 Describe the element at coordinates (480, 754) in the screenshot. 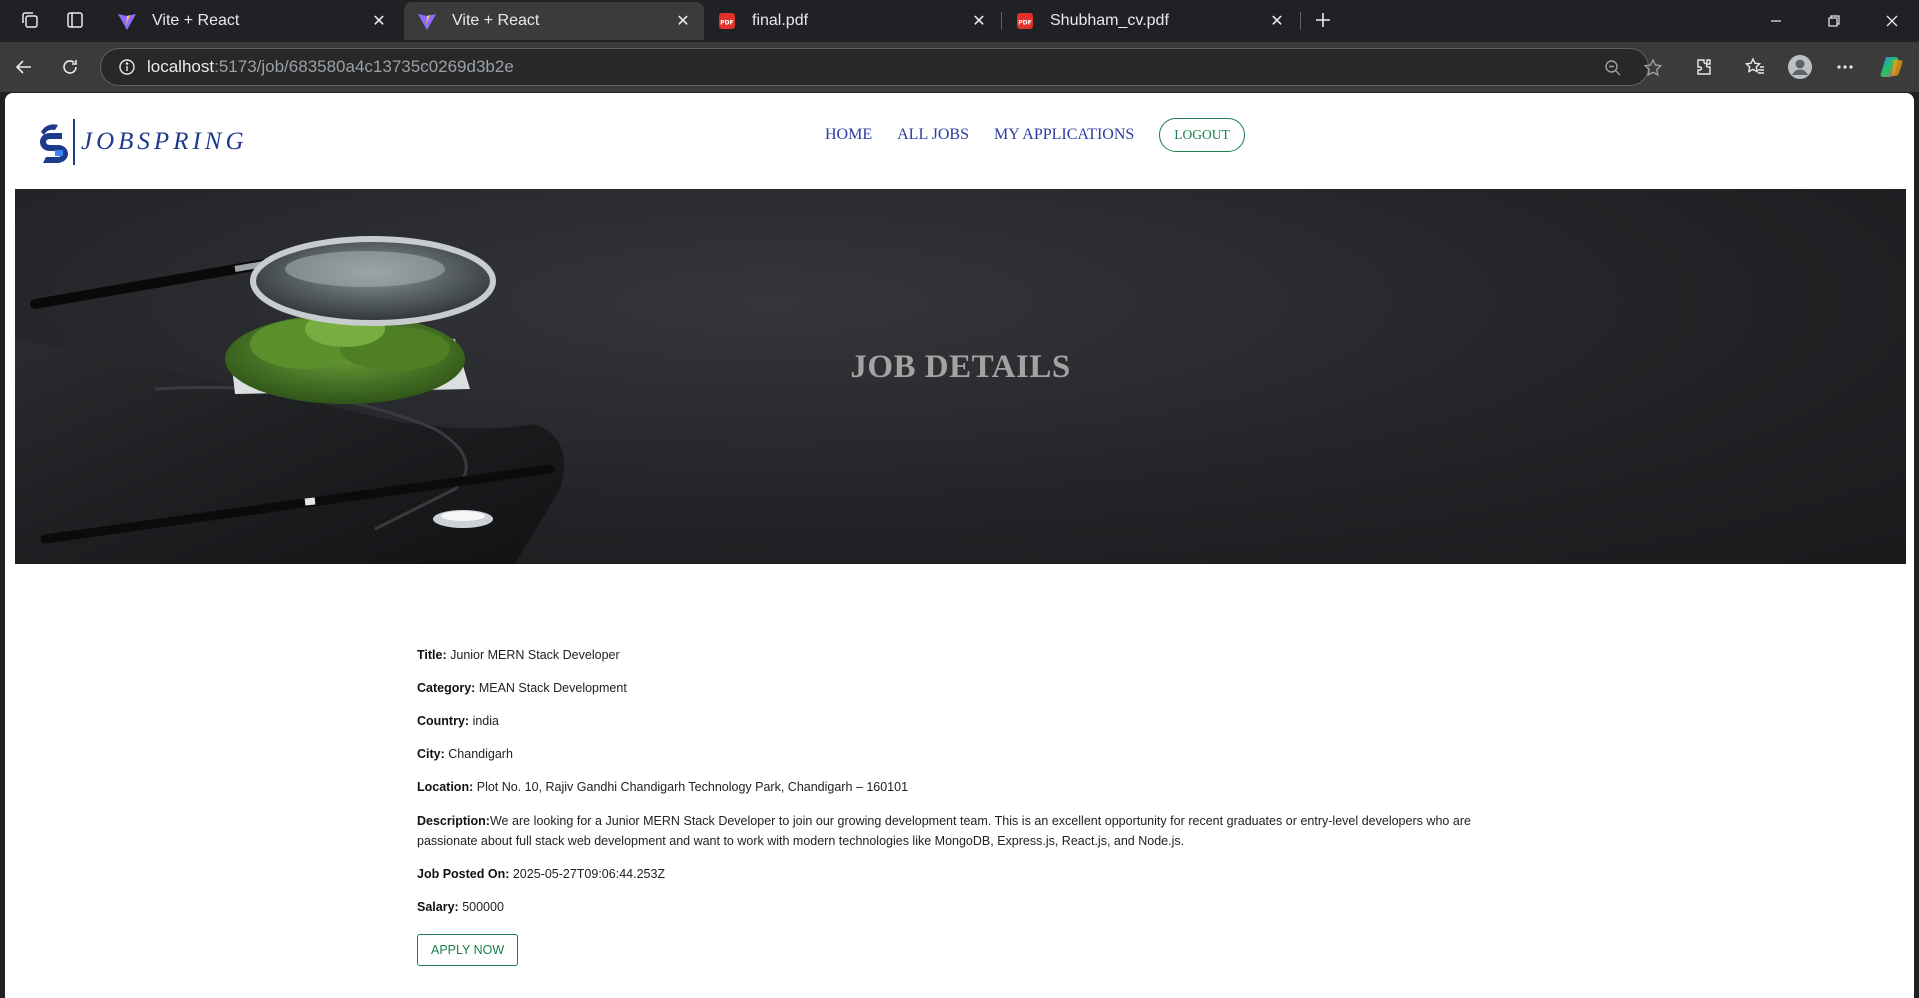

I see `job-city-value: Chandigarh` at that location.